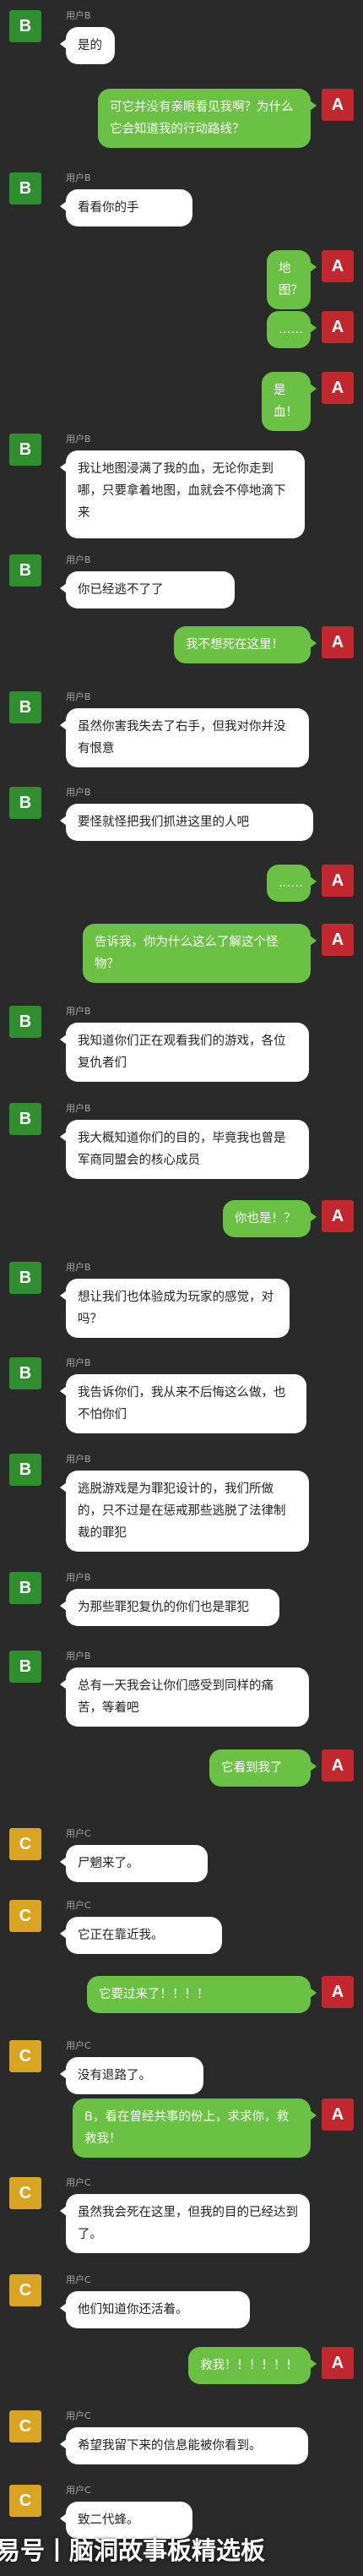 This screenshot has width=363, height=2576. I want to click on message-bubble: 他们知道你还活着。, so click(155, 2309).